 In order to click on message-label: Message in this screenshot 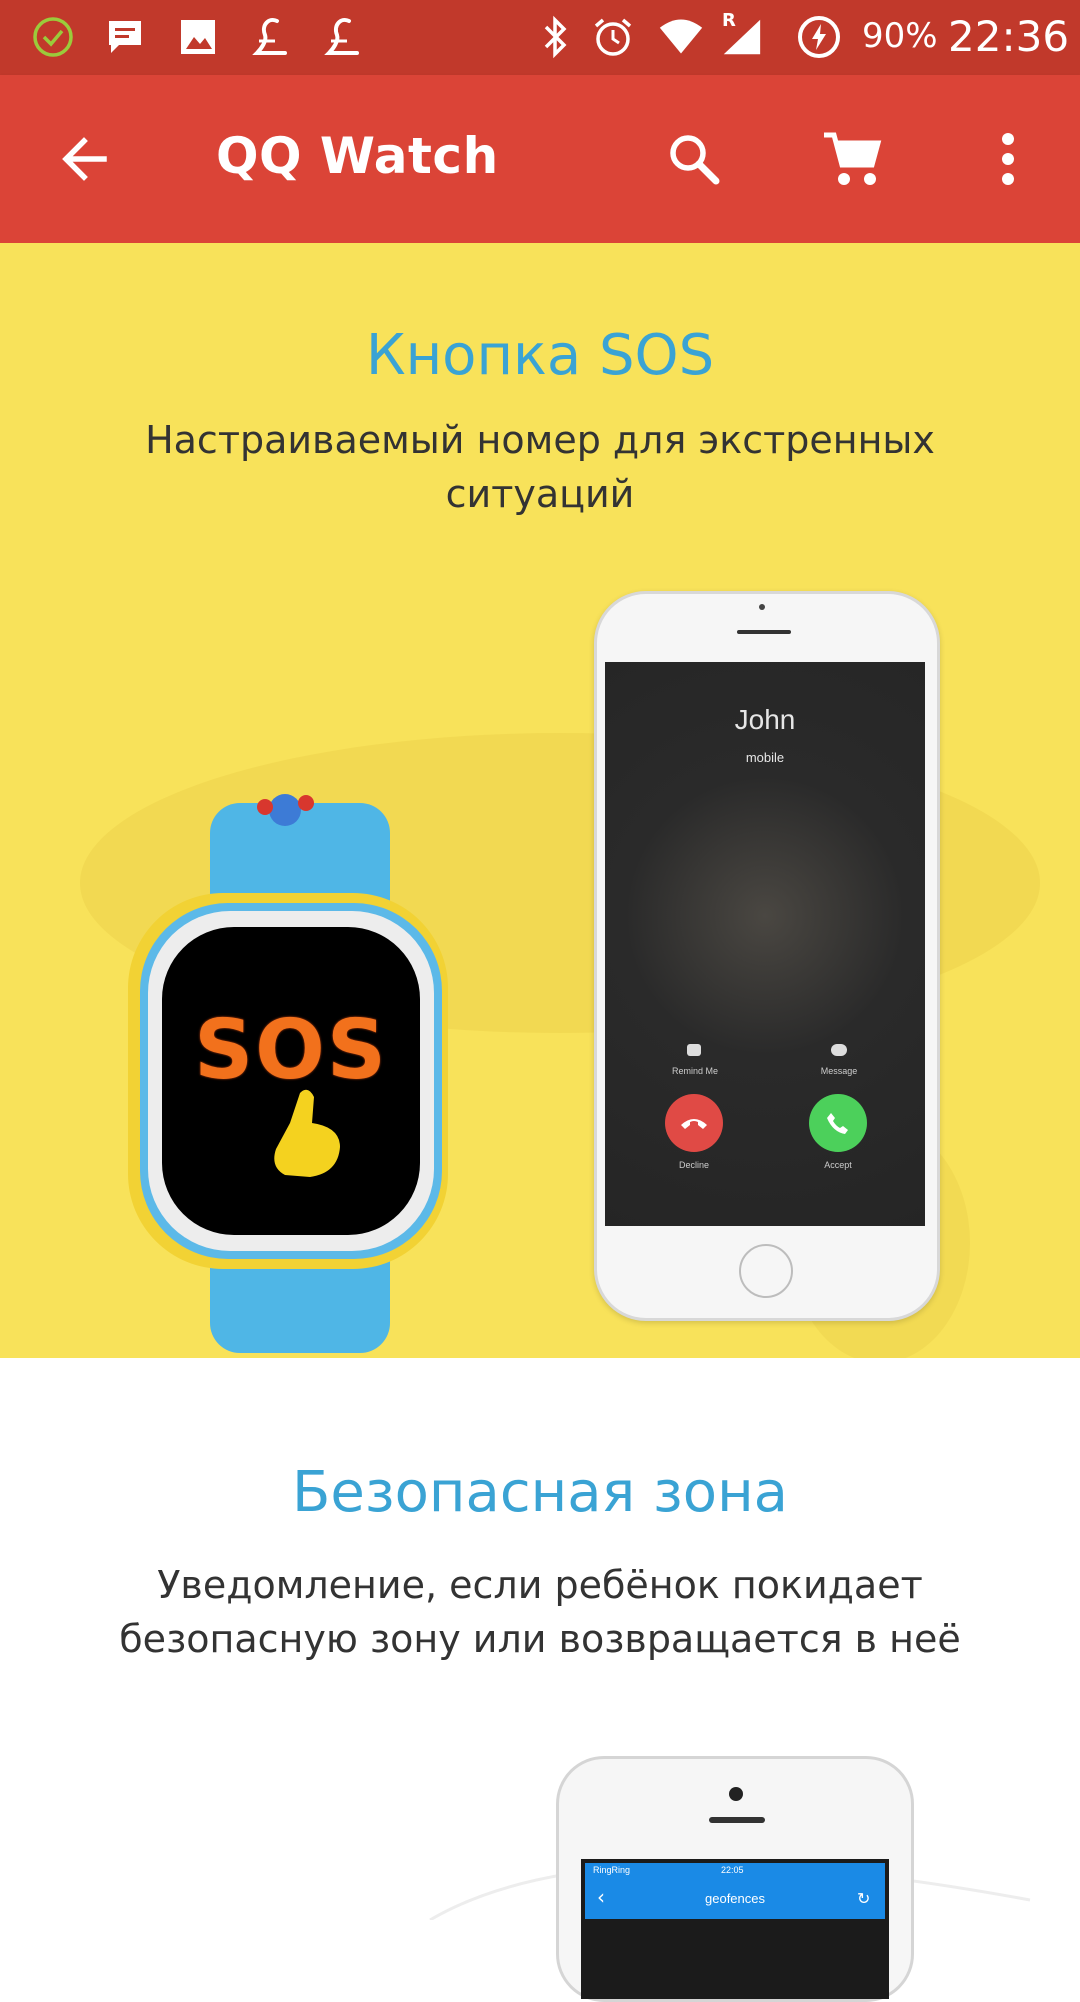, I will do `click(839, 1071)`.